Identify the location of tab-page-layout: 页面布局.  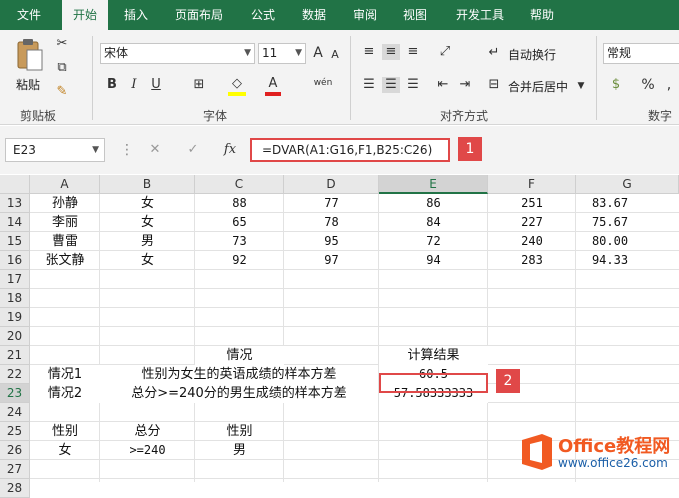
(199, 15).